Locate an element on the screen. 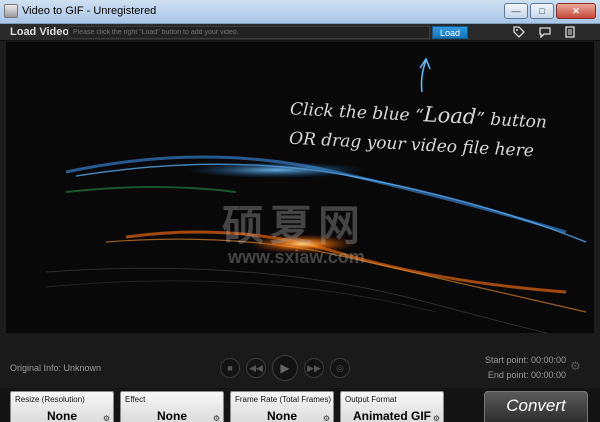 The image size is (600, 422). effect-option: Effect None ⚙ is located at coordinates (172, 406).